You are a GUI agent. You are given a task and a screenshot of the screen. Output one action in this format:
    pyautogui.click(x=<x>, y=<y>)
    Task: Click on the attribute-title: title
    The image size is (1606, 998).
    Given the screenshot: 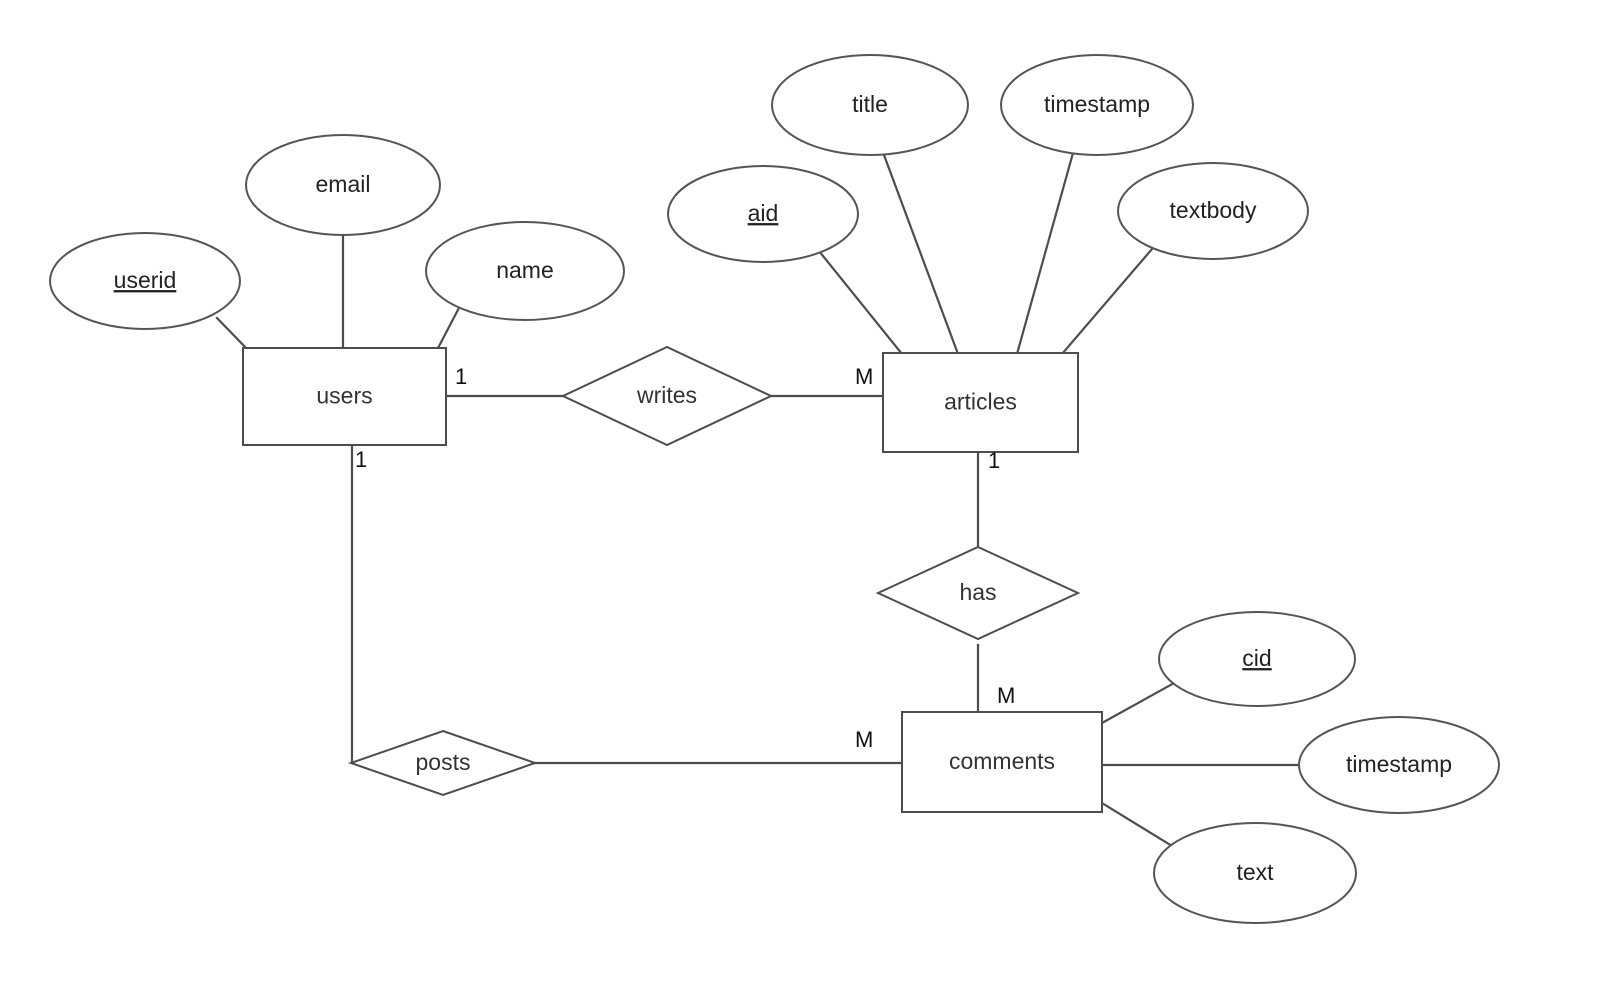 What is the action you would take?
    pyautogui.click(x=870, y=105)
    